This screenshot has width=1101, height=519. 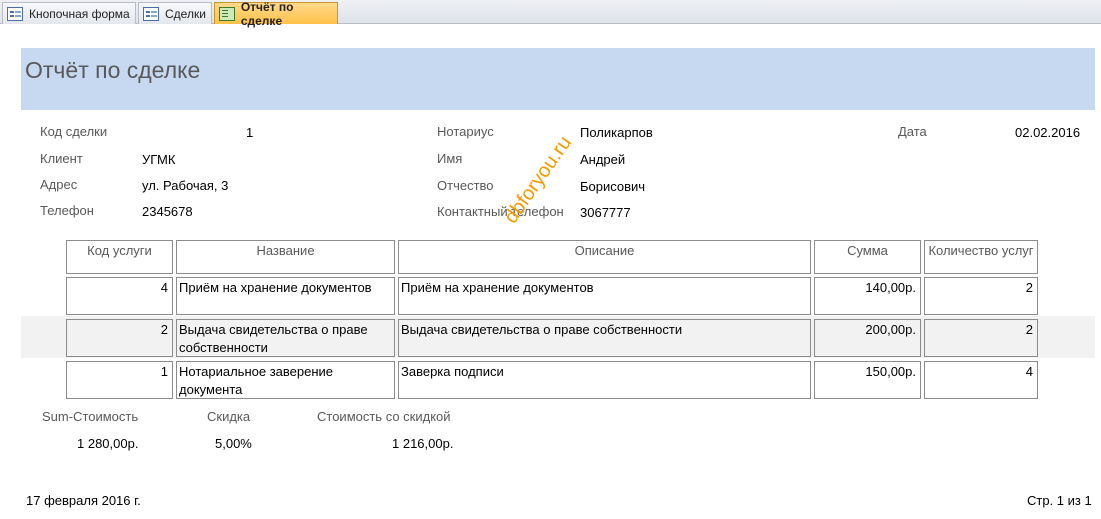 I want to click on discounted-total-value: 1 216,00р., so click(x=423, y=443).